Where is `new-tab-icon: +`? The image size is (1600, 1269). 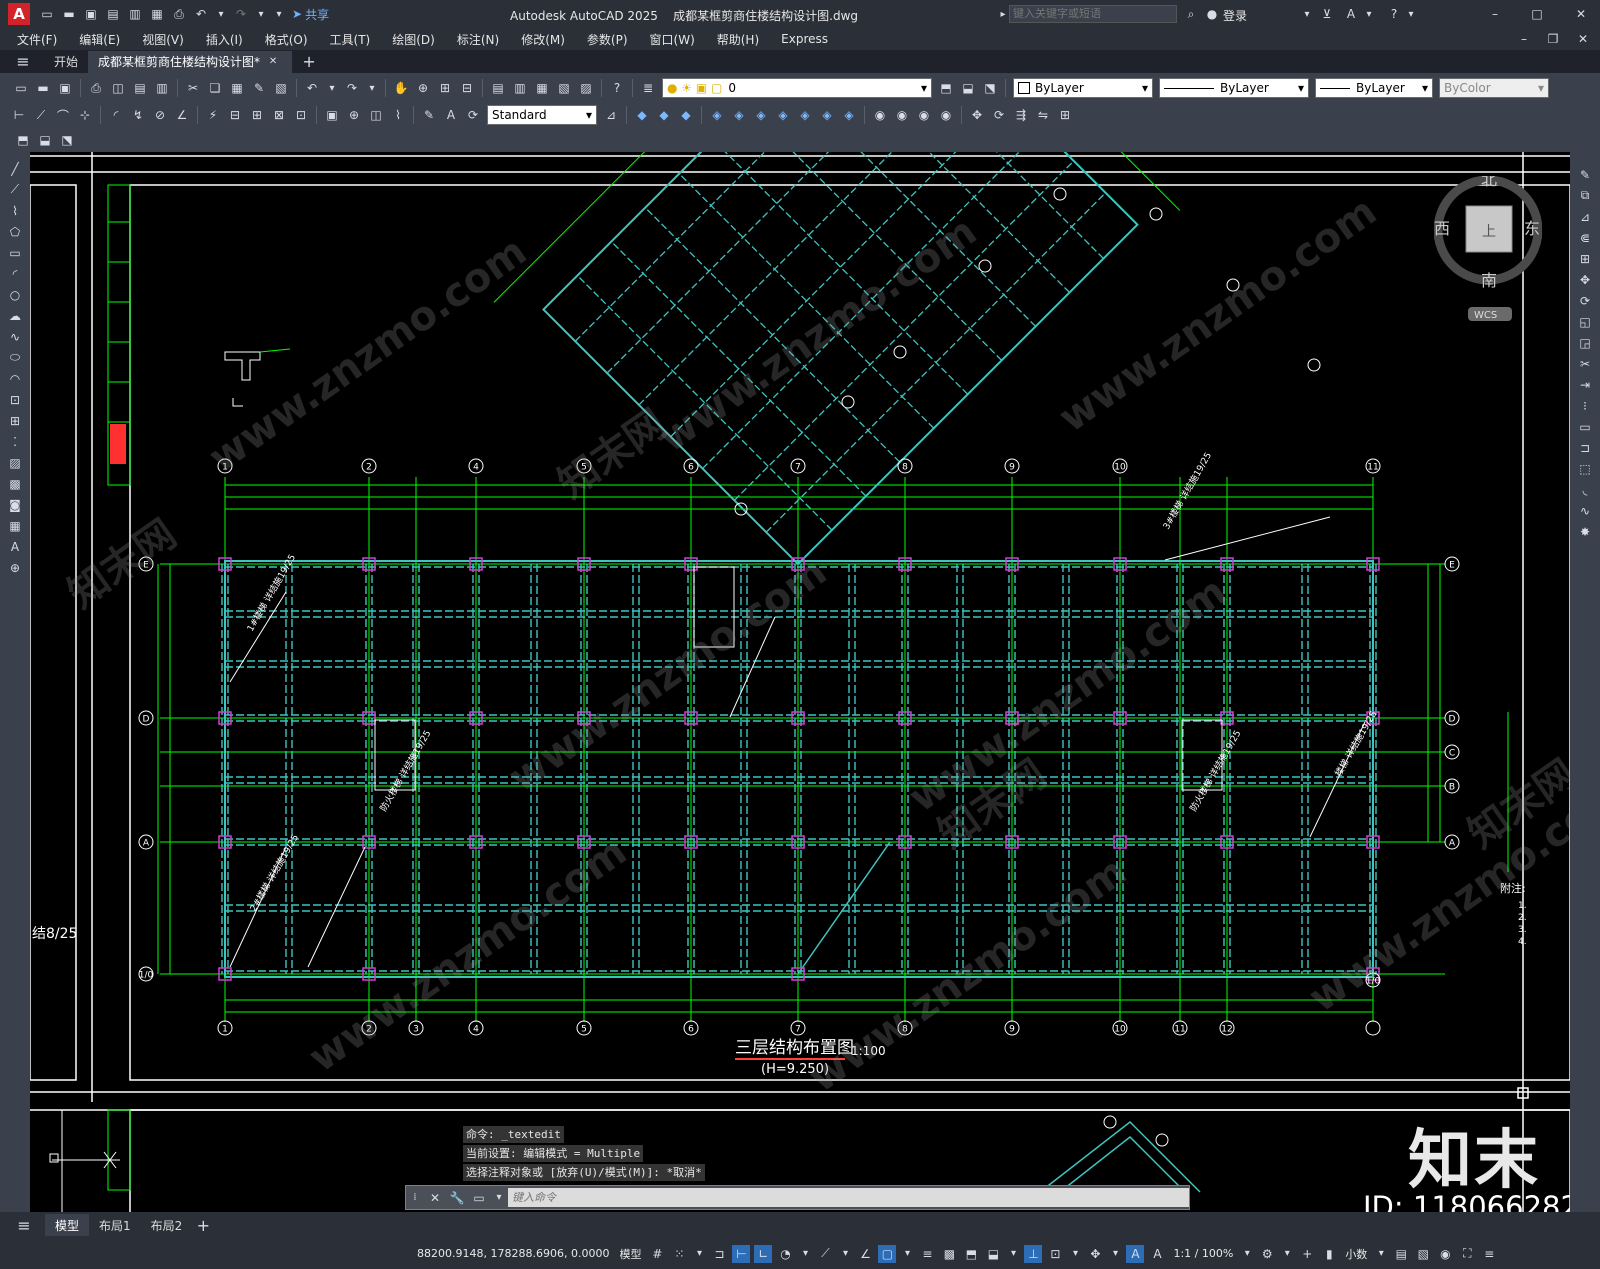 new-tab-icon: + is located at coordinates (309, 61).